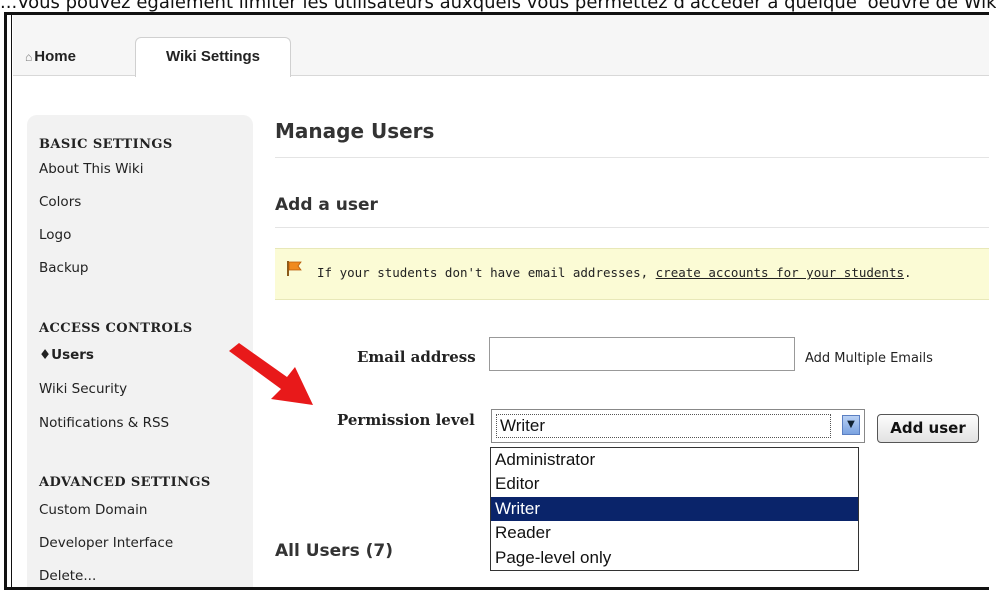 The width and height of the screenshot is (996, 590). Describe the element at coordinates (663, 426) in the screenshot. I see `permission-selected-value: Writer` at that location.